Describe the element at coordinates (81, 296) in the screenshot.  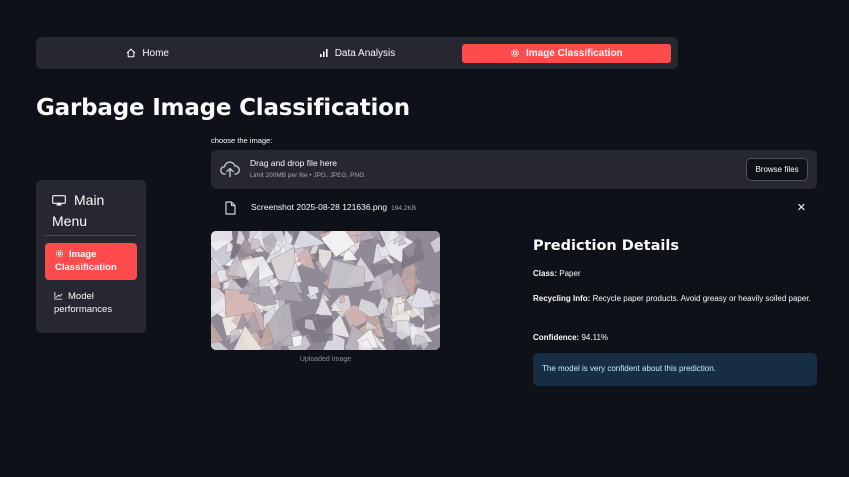
I see `sidebar-item-label: Model` at that location.